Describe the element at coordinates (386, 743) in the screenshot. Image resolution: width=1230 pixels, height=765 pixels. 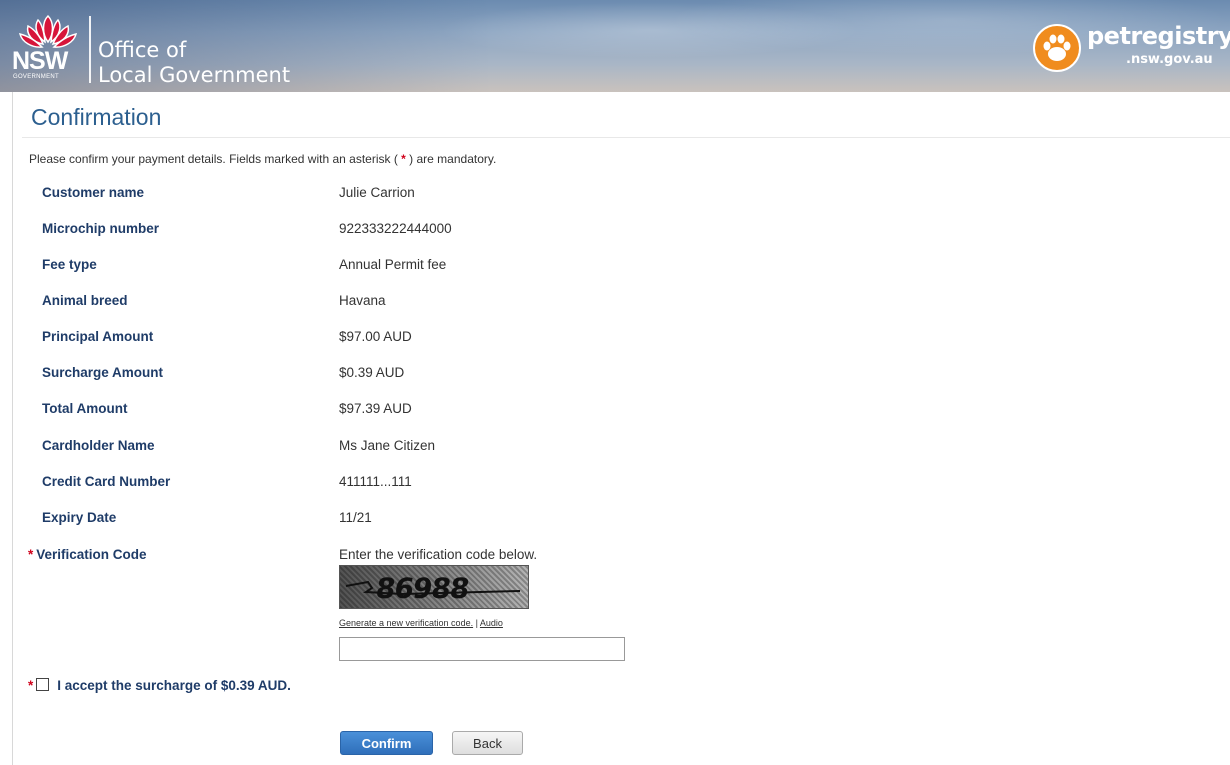
I see `confirm-button: Confirm` at that location.